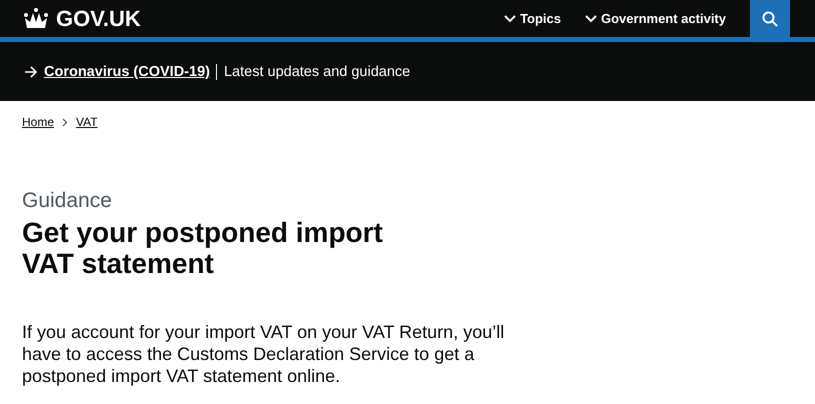  I want to click on page-title: Get your postponed import VAT statement, so click(203, 248).